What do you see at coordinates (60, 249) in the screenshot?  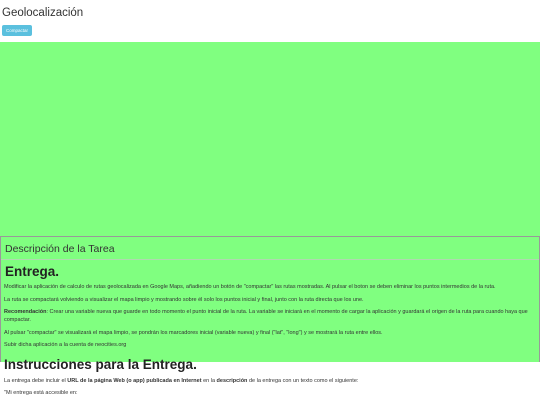 I see `panel-header: Descripción de la Tarea` at bounding box center [60, 249].